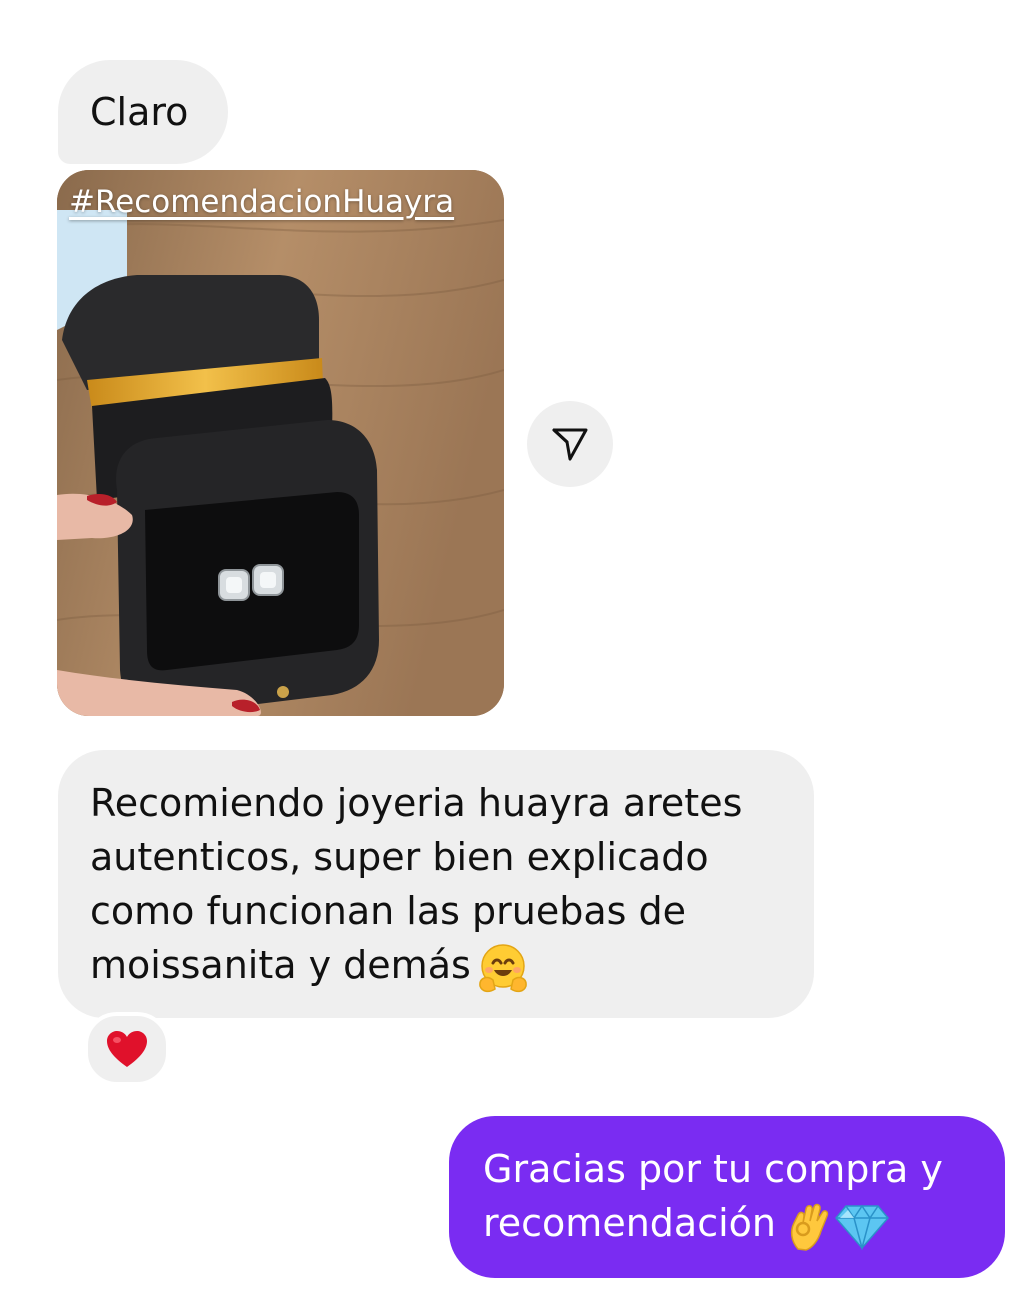 Image resolution: width=1018 pixels, height=1301 pixels. I want to click on message-line-1: Recomiendo joyeria huayra aretes, so click(416, 803).